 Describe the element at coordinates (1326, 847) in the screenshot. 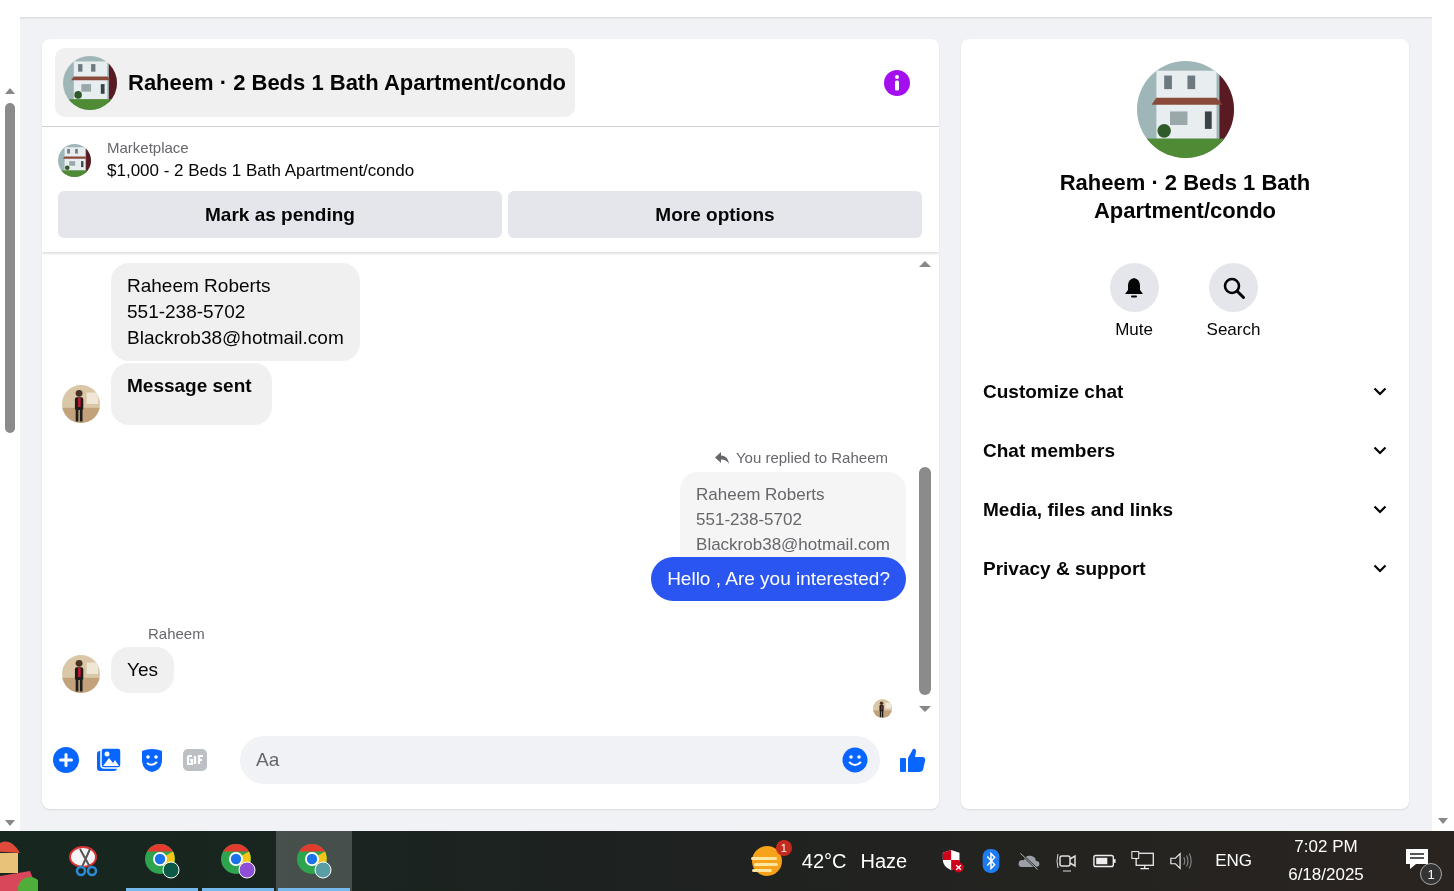

I see `time: 7:02 PM` at that location.